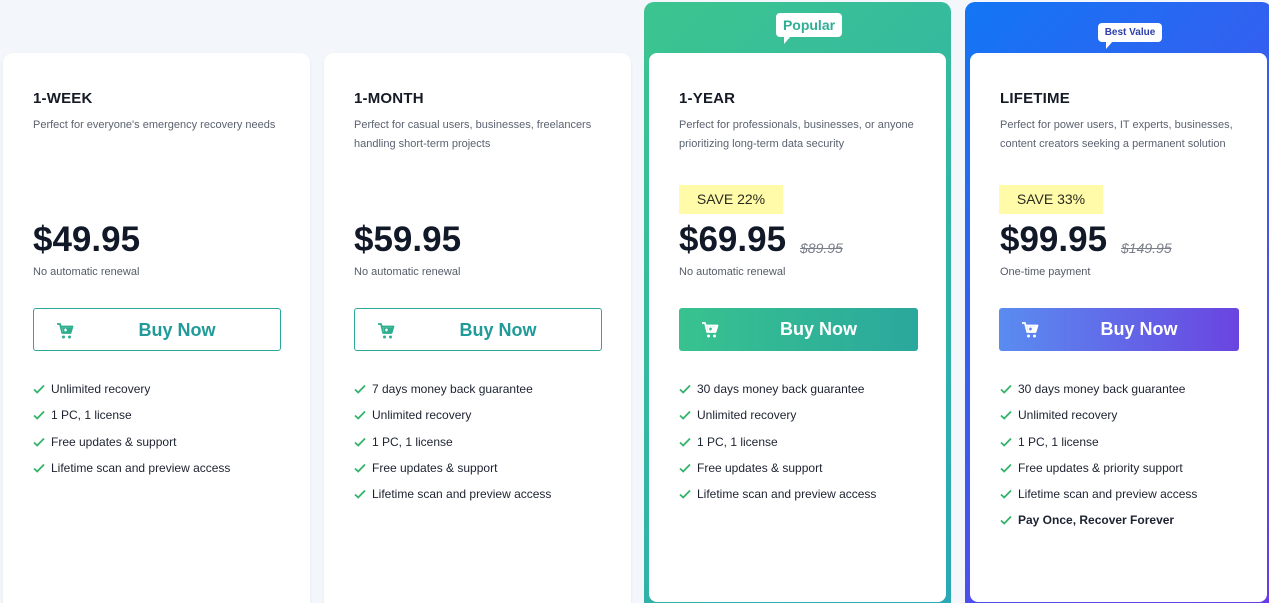 Image resolution: width=1269 pixels, height=603 pixels. I want to click on popular-ribbon: Popular, so click(809, 28).